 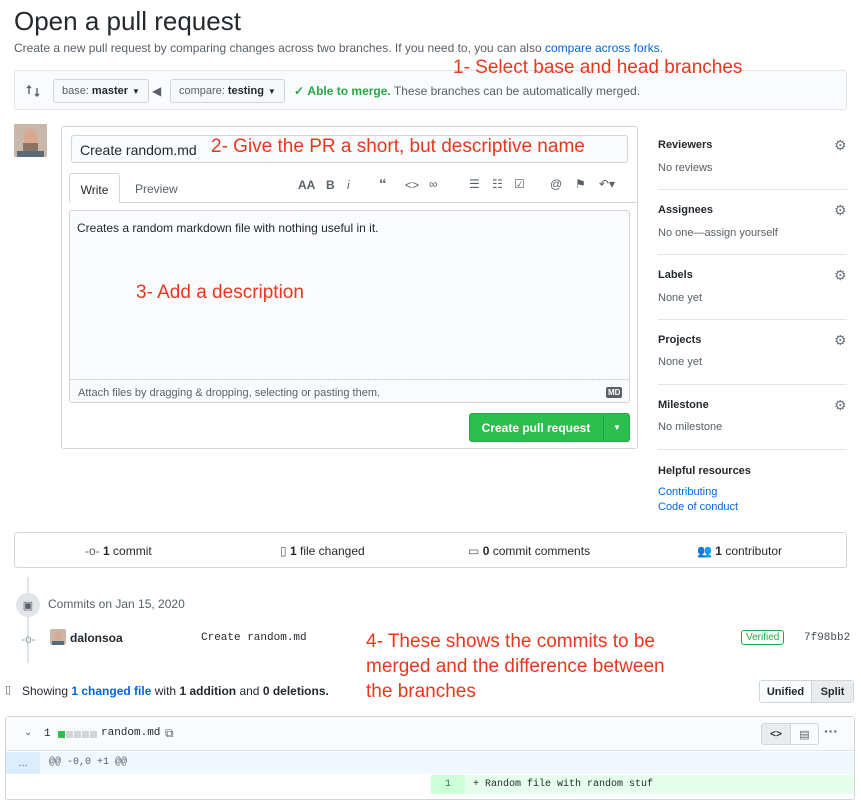 I want to click on create-pr-dropdown-button: ▼, so click(x=617, y=427).